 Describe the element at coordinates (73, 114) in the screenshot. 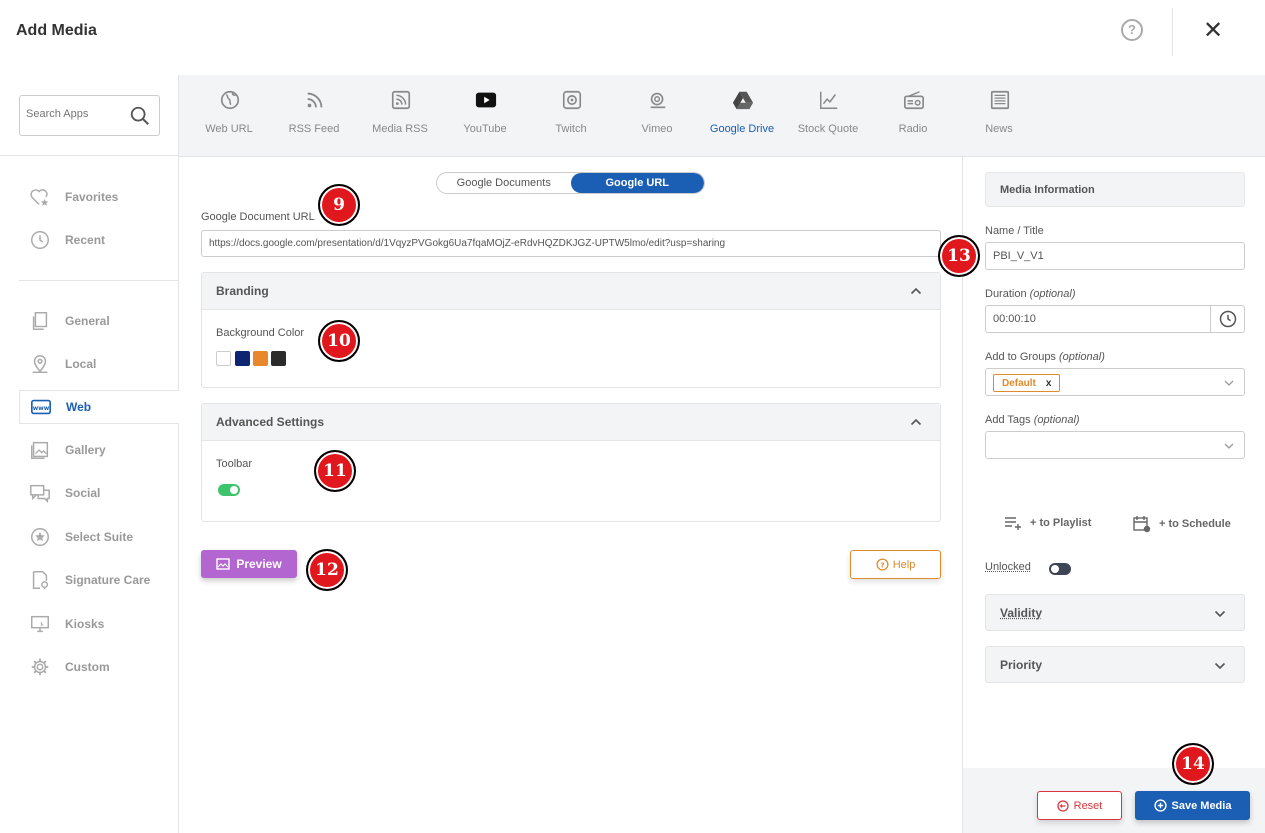

I see `search-input` at that location.